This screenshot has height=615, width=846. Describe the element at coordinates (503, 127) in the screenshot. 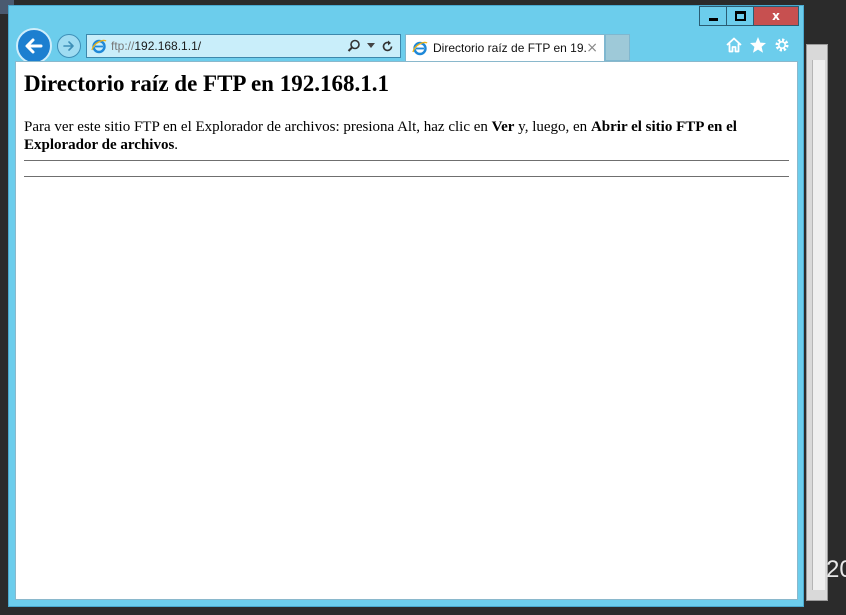

I see `instruction-view-keyword: Ver` at that location.